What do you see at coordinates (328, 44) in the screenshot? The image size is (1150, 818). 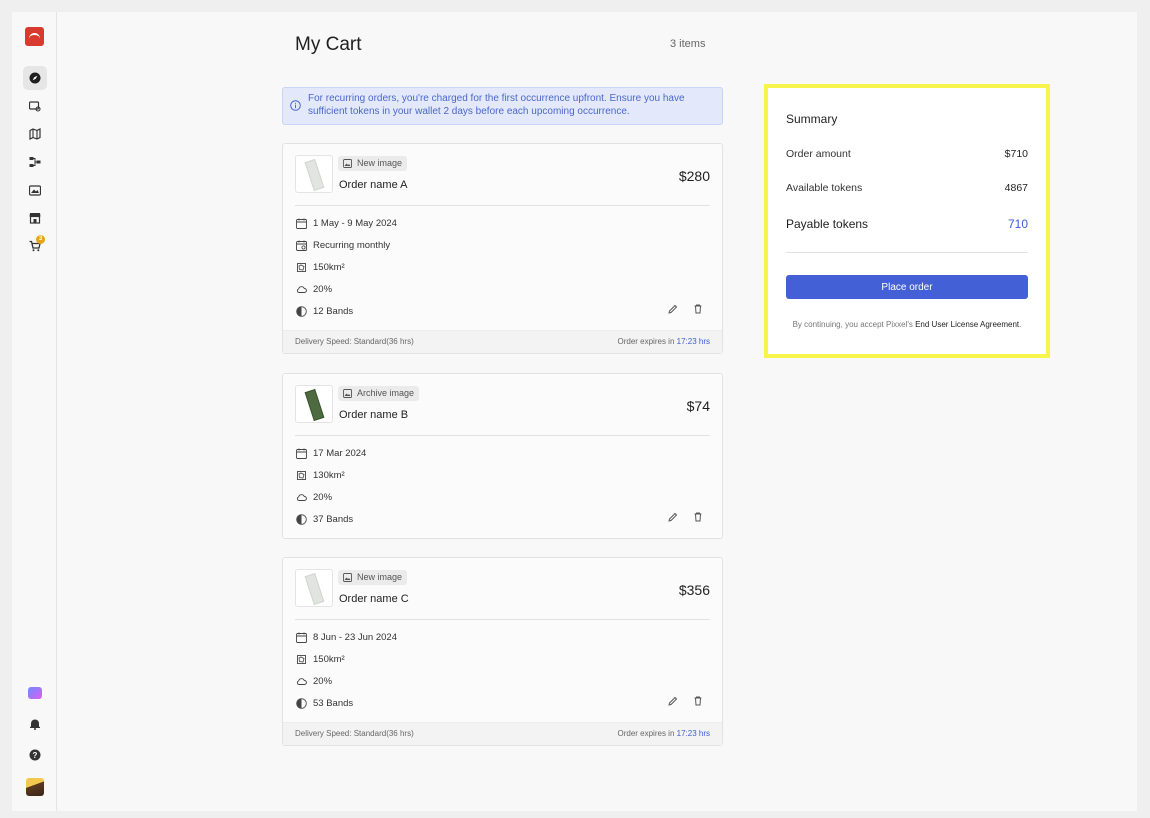 I see `page-title: My Cart` at bounding box center [328, 44].